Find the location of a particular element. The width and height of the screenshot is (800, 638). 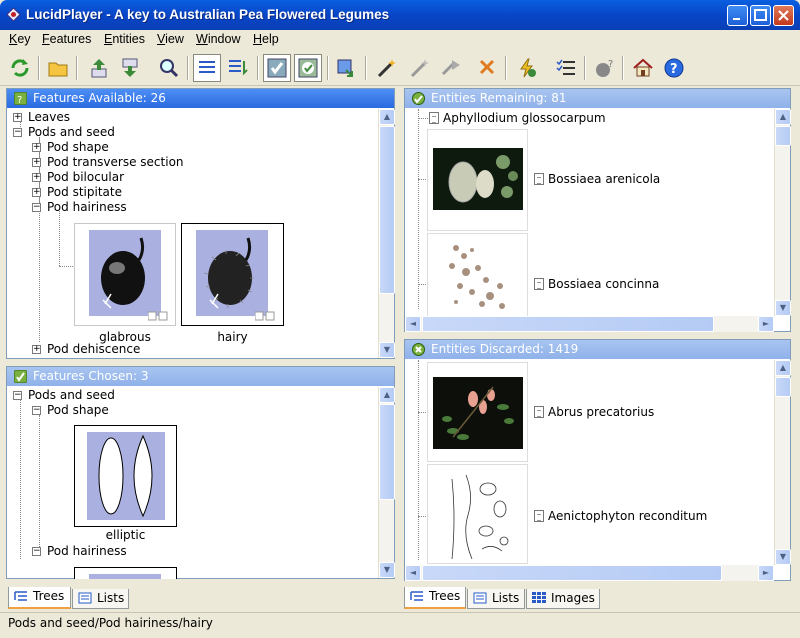

entities-discarded-title: Entities Discarded: 1419 is located at coordinates (505, 349).